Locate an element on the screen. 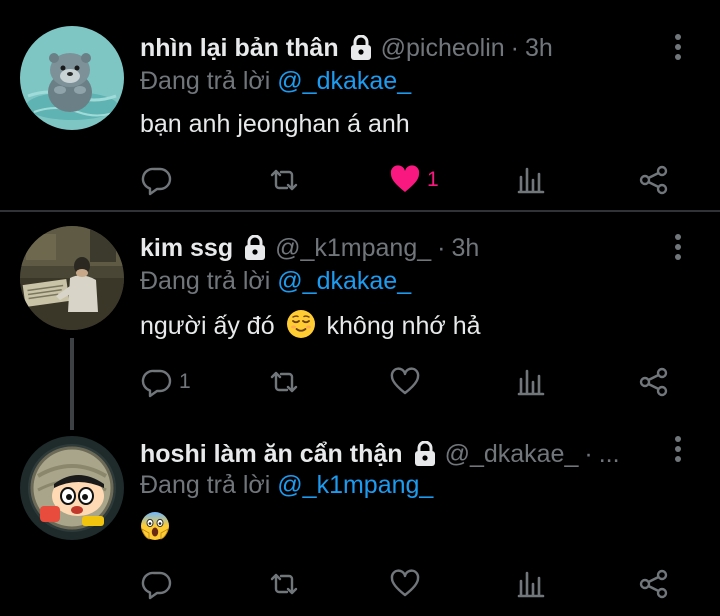 Image resolution: width=720 pixels, height=616 pixels. face-screaming-in-fear-emoji-icon is located at coordinates (155, 526).